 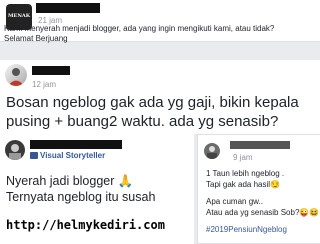 I want to click on post-line-4: Atau ada yg senasib Sob?😜😆, so click(x=263, y=212).